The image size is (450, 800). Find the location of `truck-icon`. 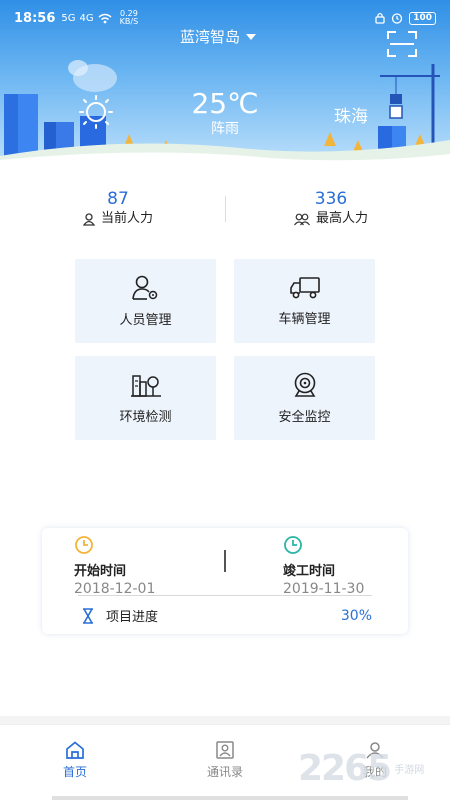

truck-icon is located at coordinates (304, 287).